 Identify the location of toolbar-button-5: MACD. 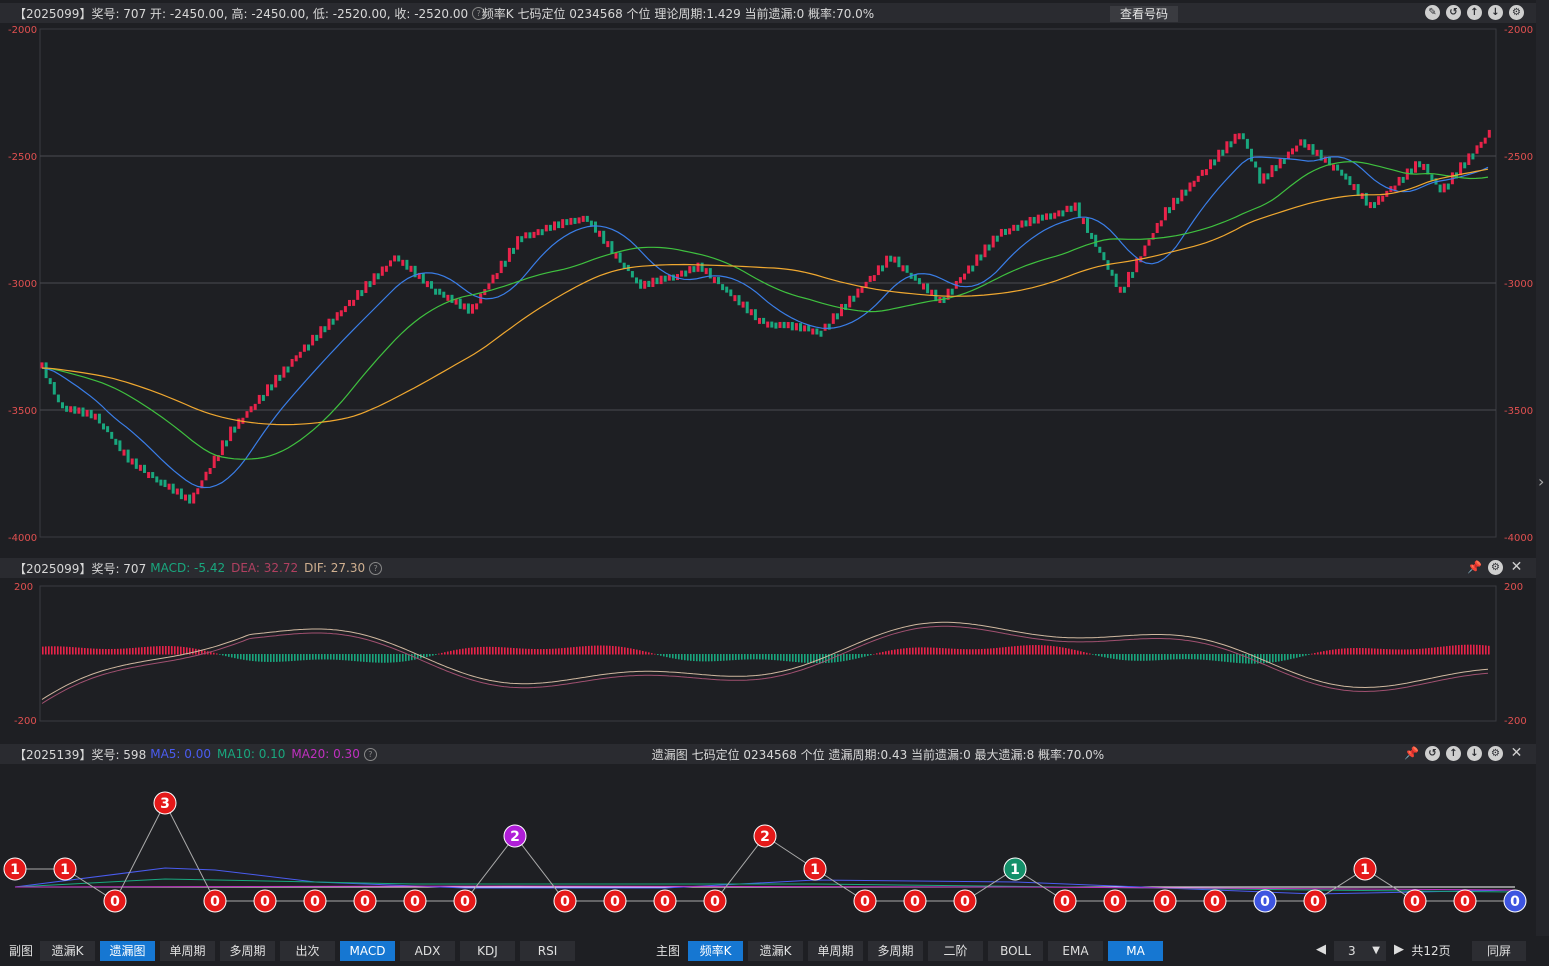
(367, 951).